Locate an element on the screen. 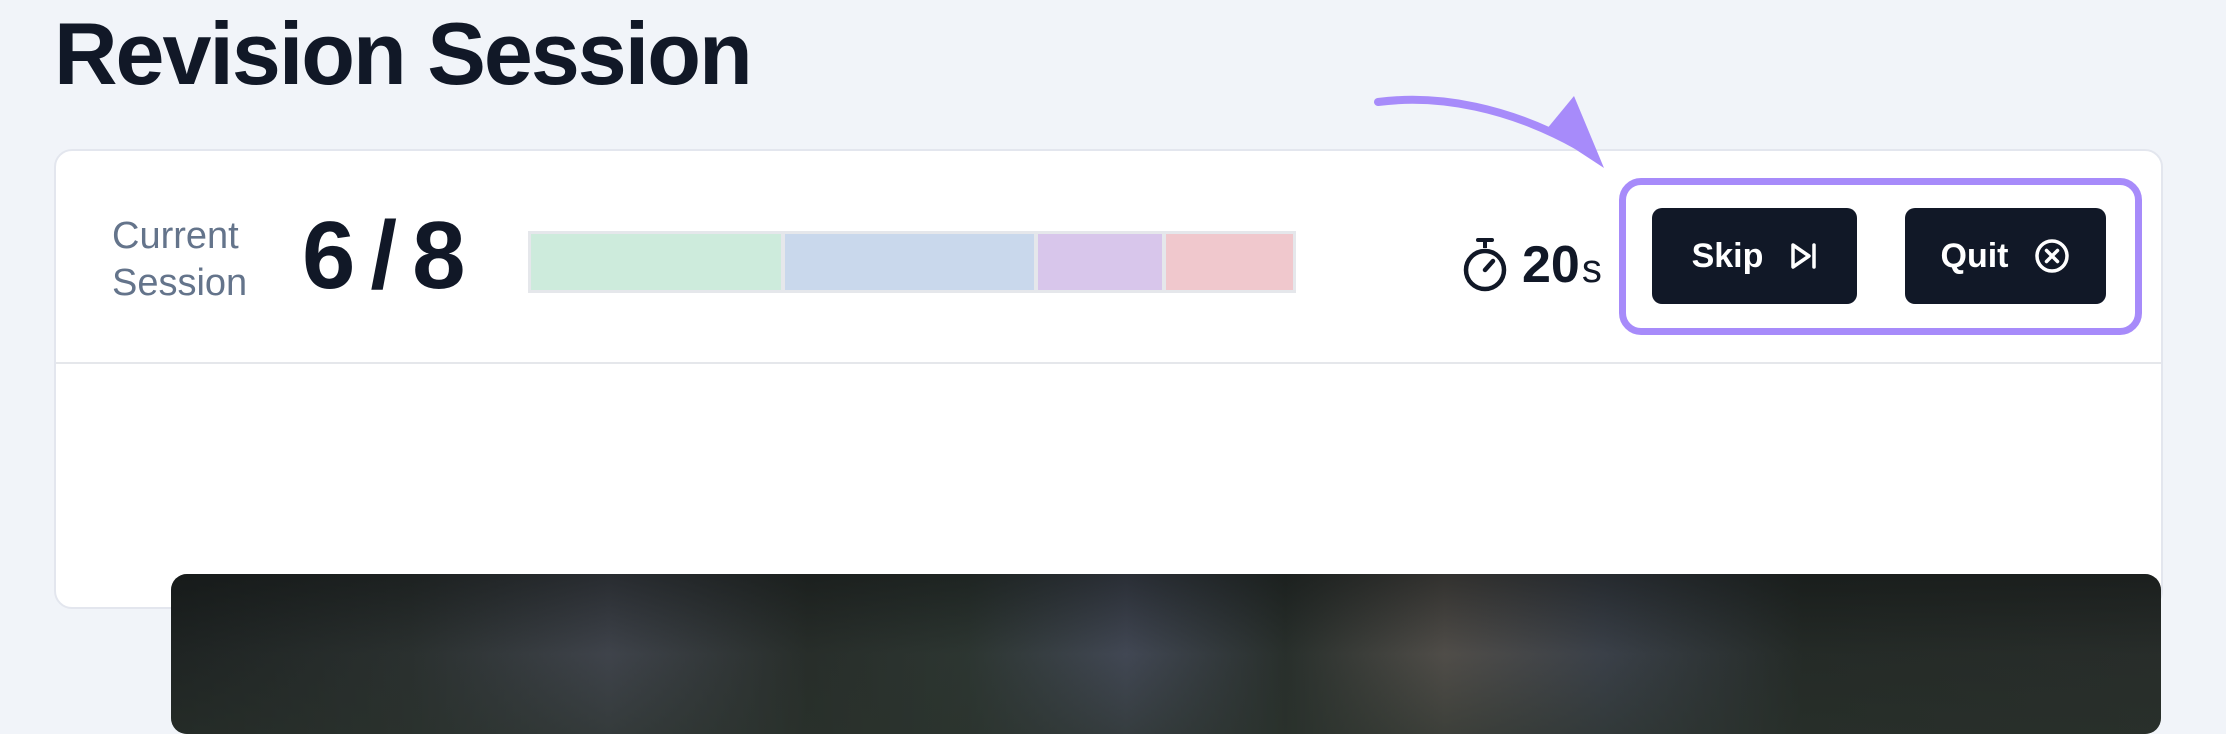 The width and height of the screenshot is (2226, 734). close-circle-icon is located at coordinates (2052, 256).